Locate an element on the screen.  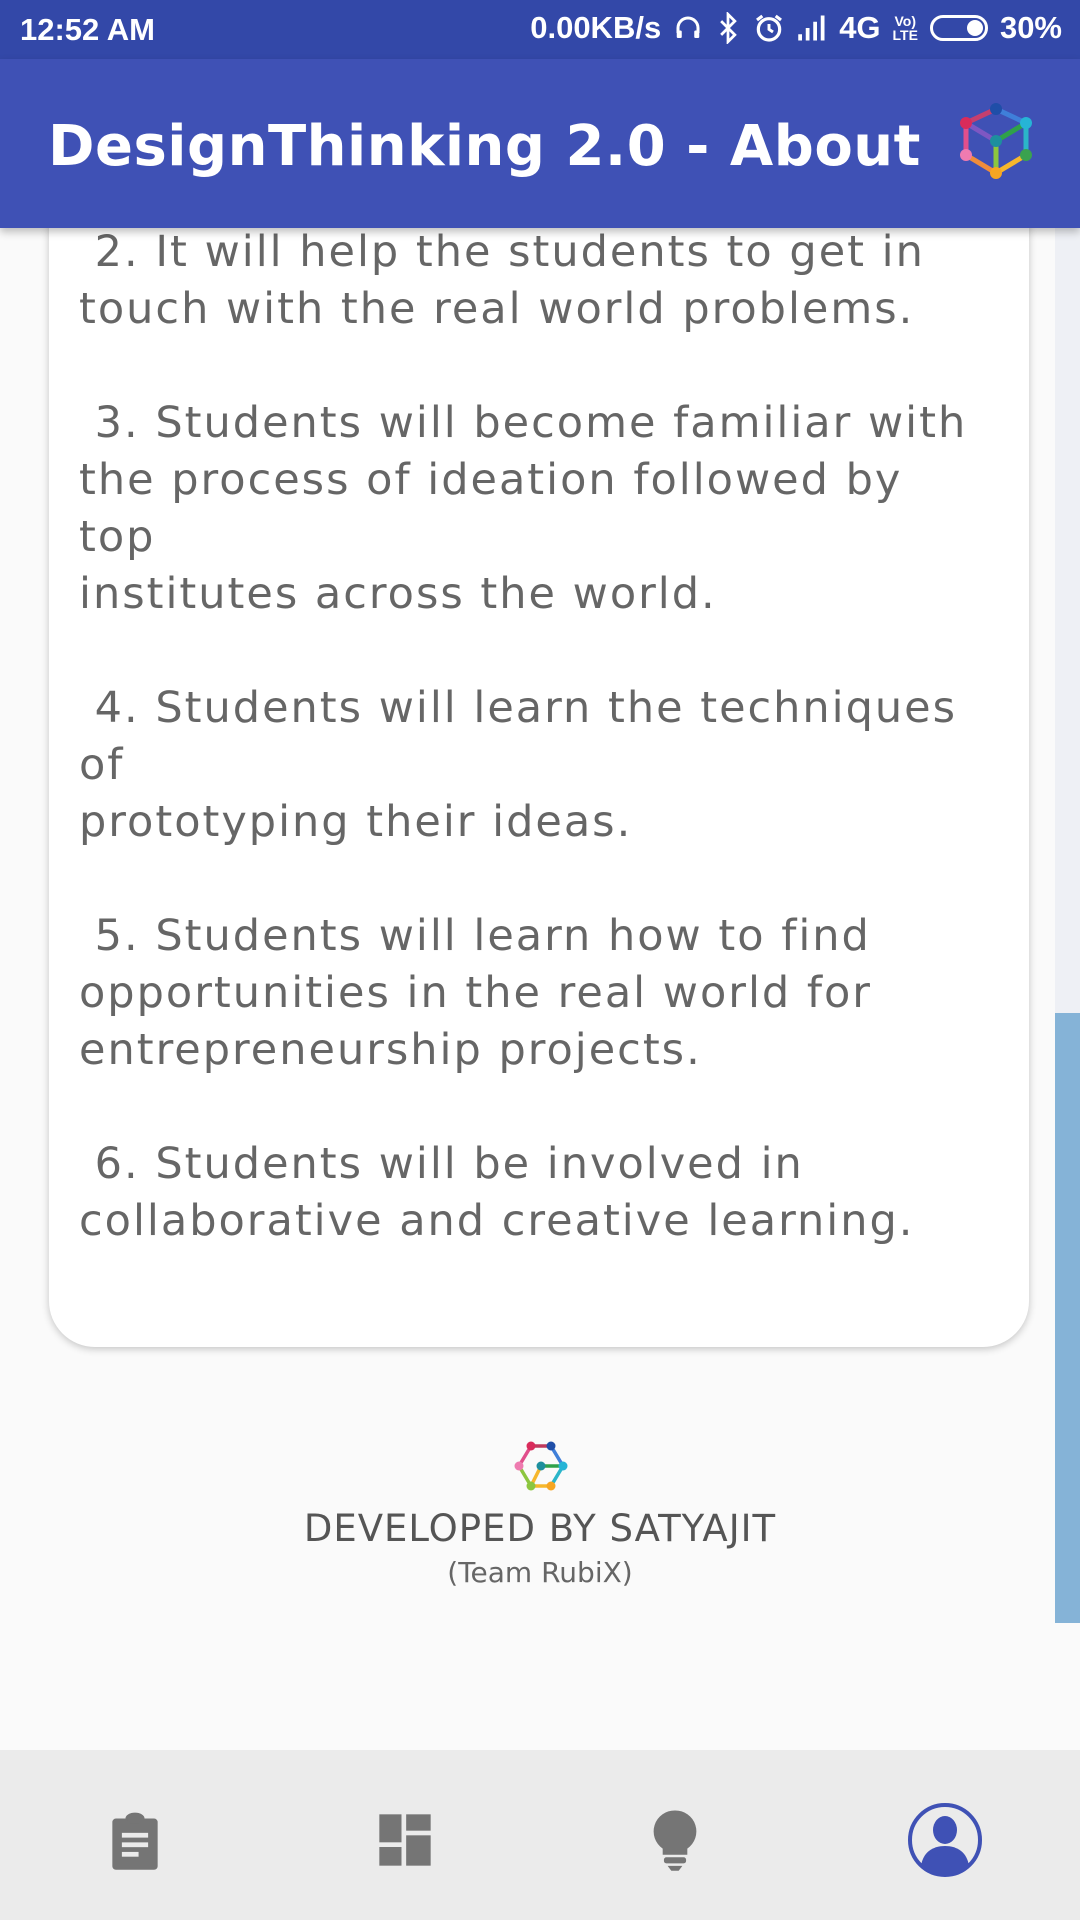
volte-top: Vo) is located at coordinates (905, 21).